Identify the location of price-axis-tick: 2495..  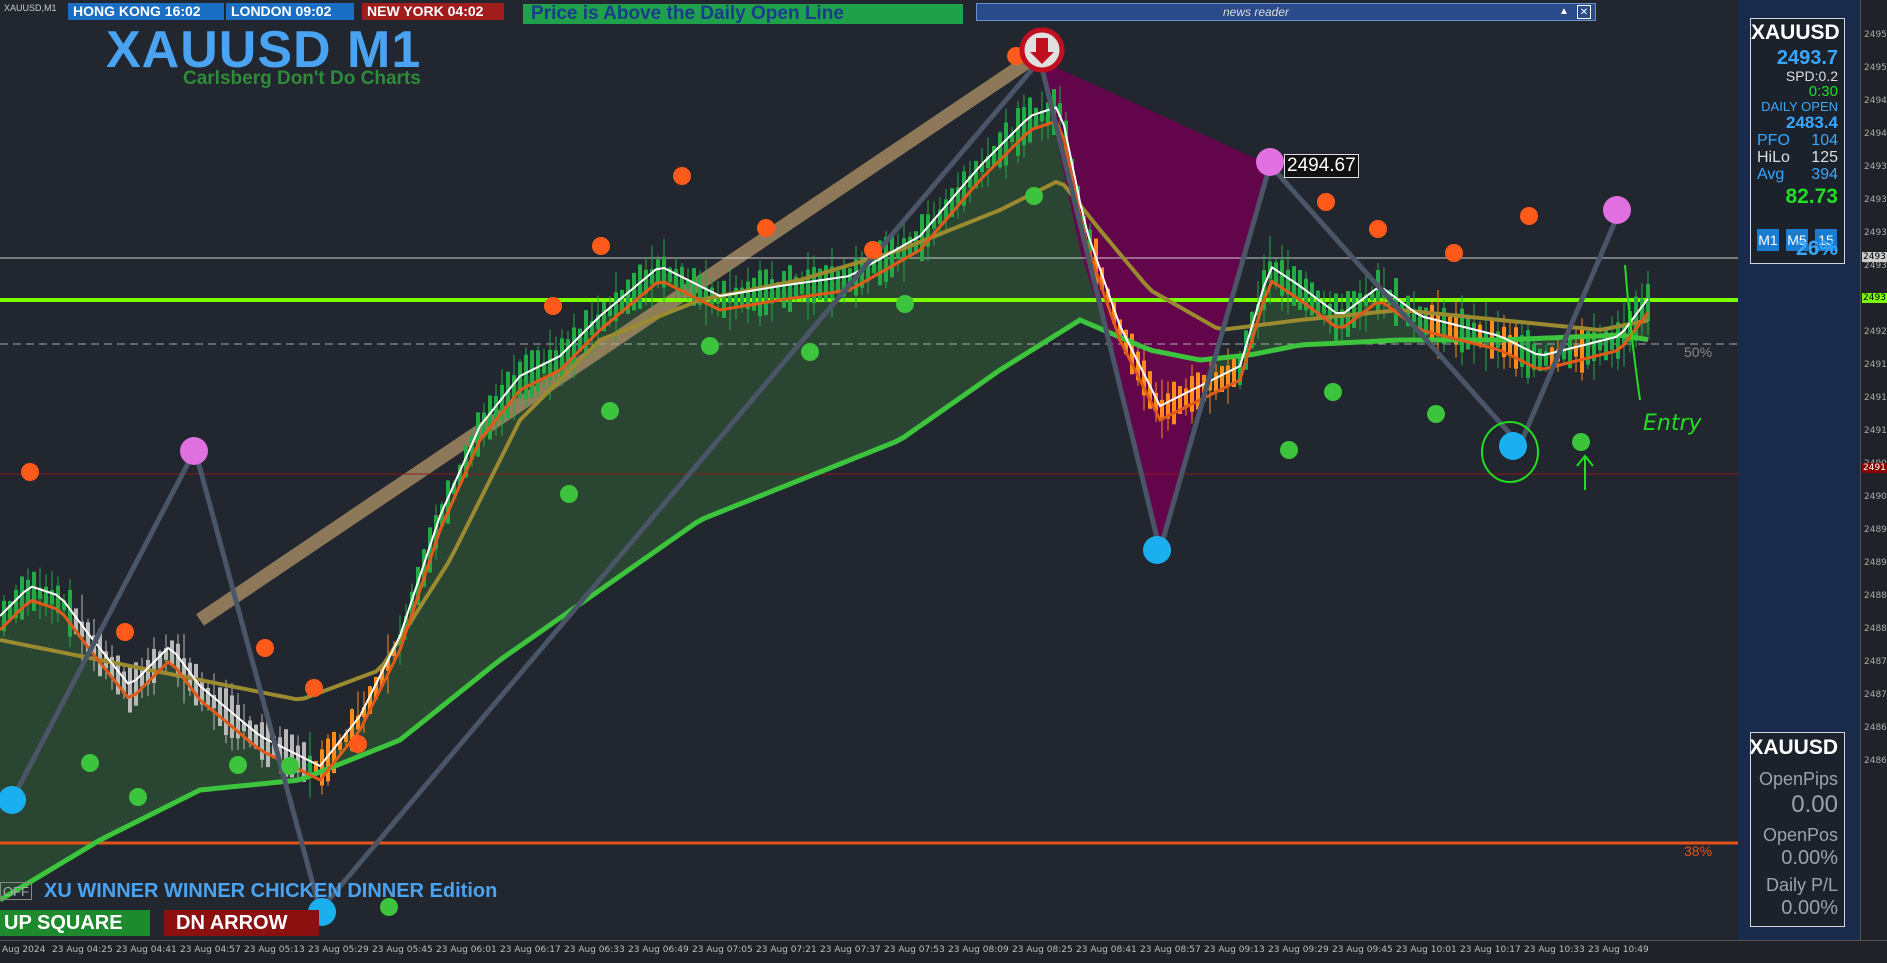
(1875, 35).